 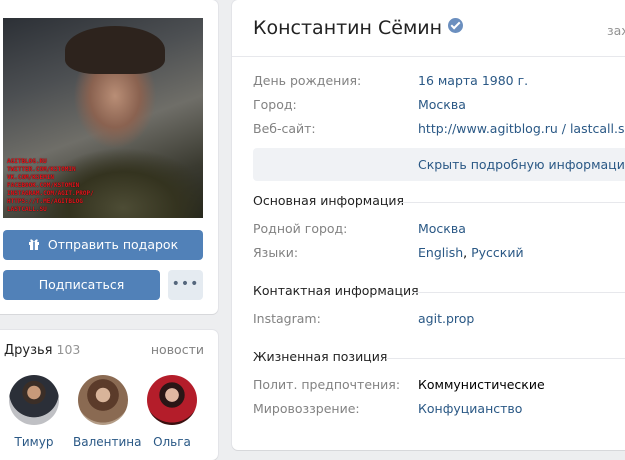 I want to click on watermark-line: TWITTER.COM/KSTOMIN, so click(x=41, y=169).